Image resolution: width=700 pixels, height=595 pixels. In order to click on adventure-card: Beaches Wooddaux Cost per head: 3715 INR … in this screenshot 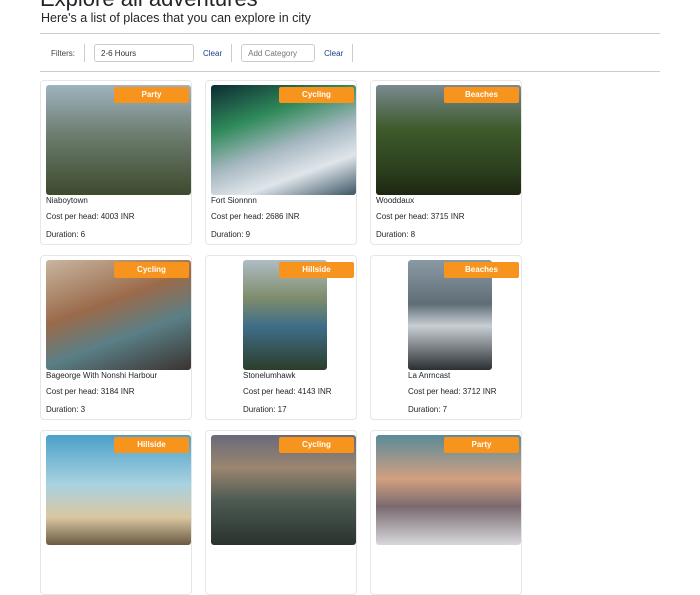, I will do `click(446, 162)`.